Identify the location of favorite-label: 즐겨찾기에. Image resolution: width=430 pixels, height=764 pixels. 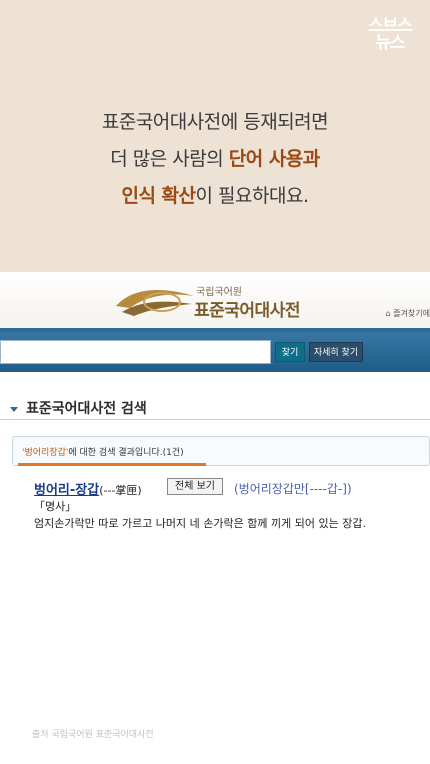
(411, 313).